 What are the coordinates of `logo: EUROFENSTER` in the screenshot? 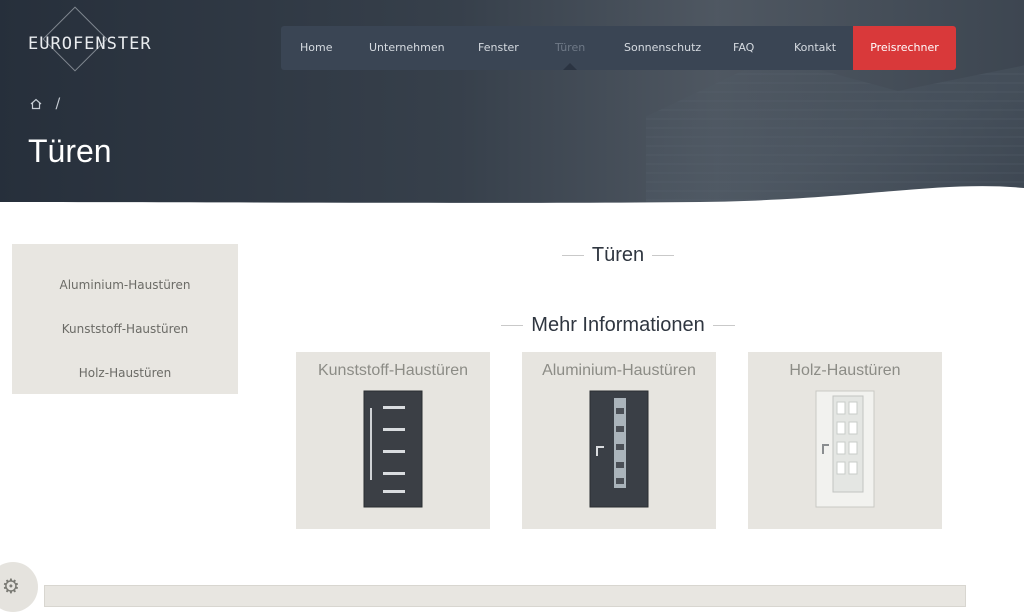 It's located at (86, 42).